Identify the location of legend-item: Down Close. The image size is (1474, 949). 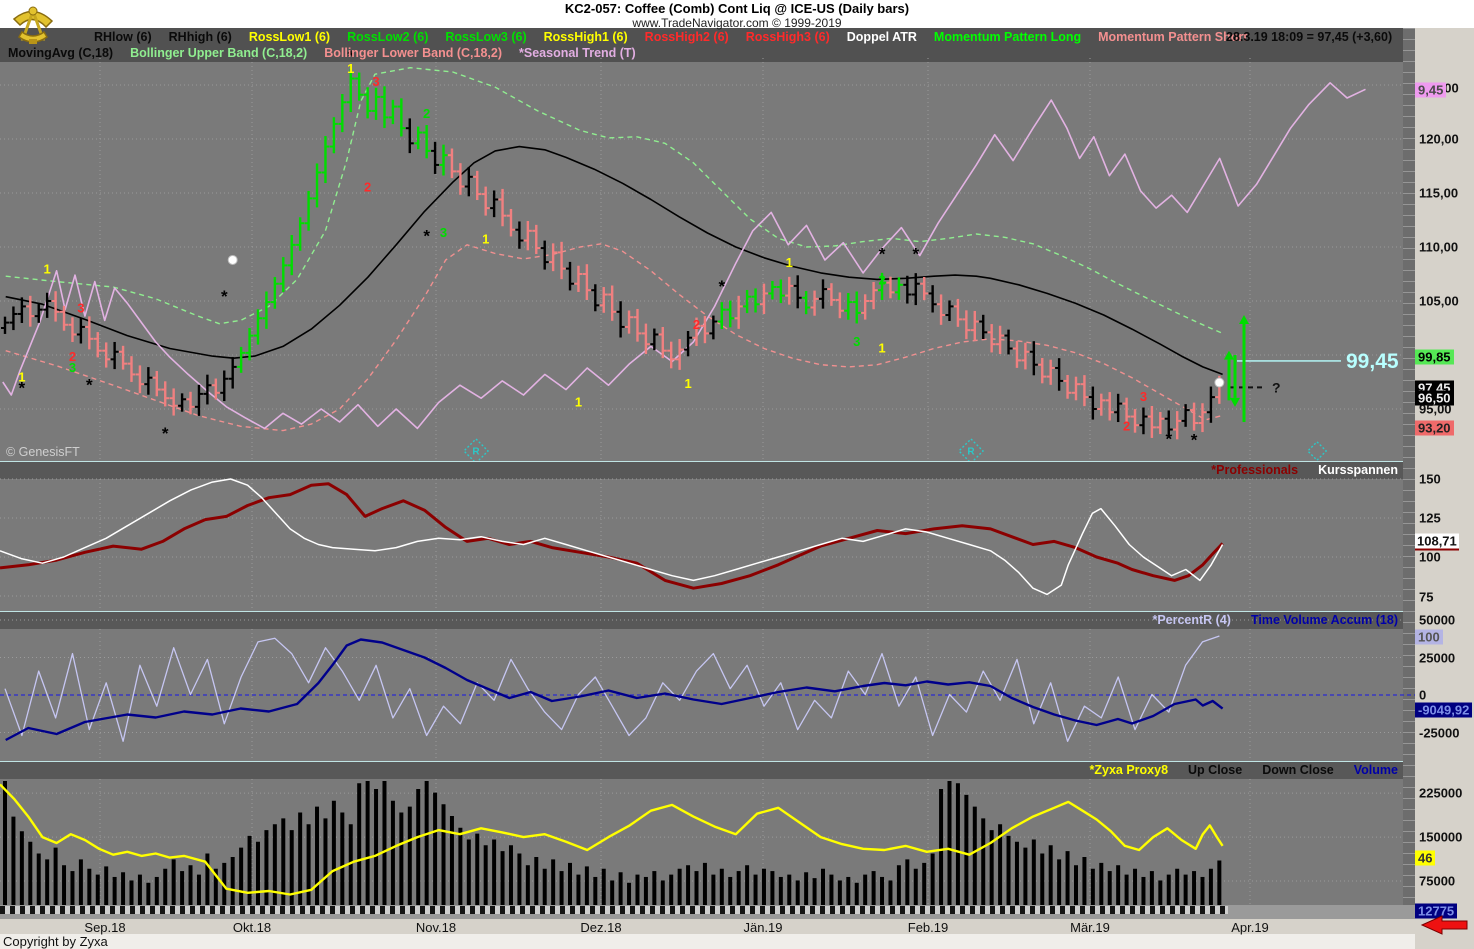
(1298, 770).